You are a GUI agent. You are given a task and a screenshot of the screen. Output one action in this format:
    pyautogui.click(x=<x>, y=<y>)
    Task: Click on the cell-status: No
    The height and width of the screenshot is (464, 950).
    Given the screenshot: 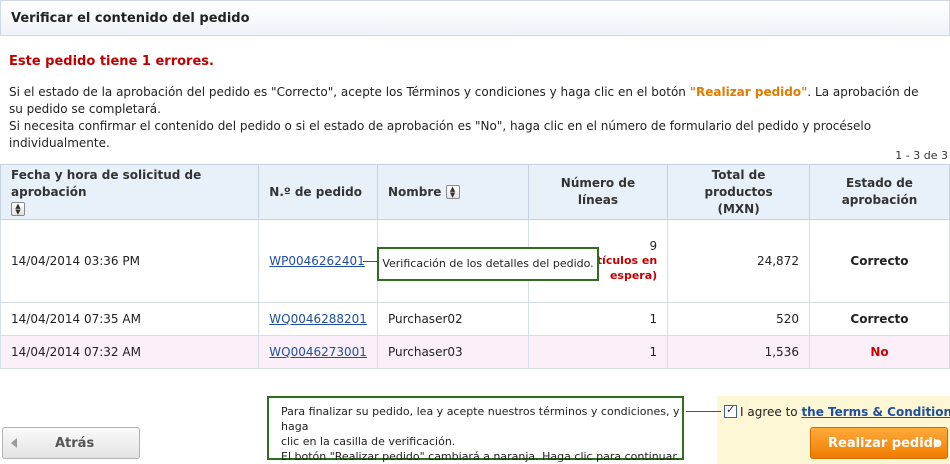 What is the action you would take?
    pyautogui.click(x=879, y=352)
    